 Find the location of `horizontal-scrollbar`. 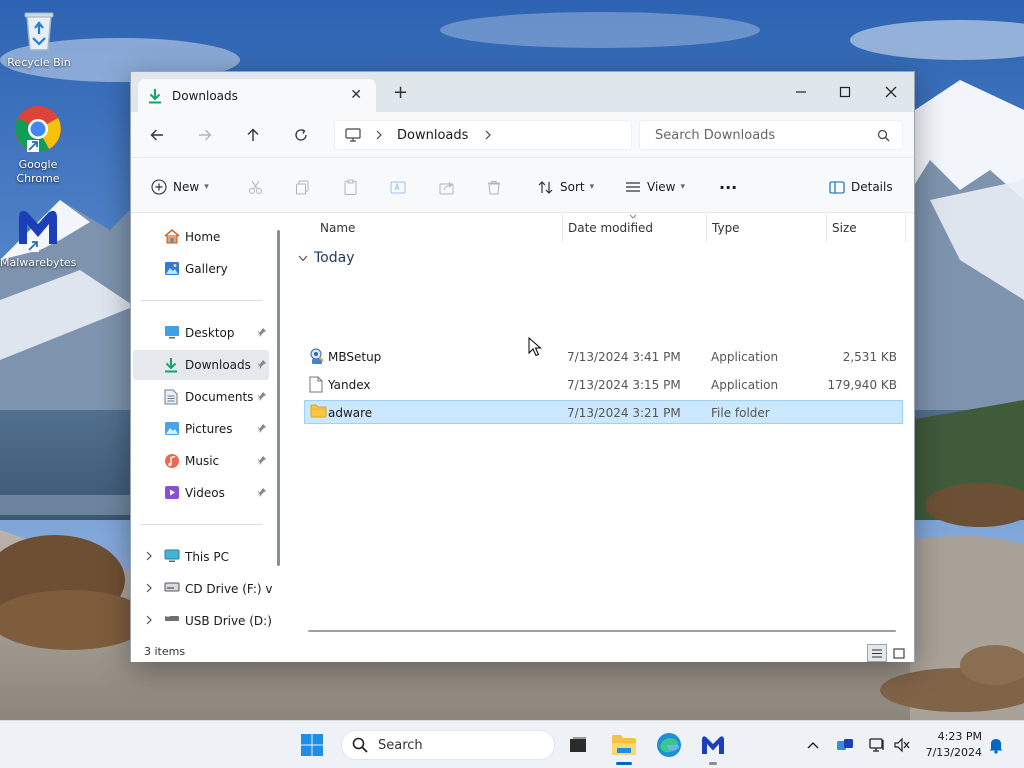

horizontal-scrollbar is located at coordinates (602, 631).